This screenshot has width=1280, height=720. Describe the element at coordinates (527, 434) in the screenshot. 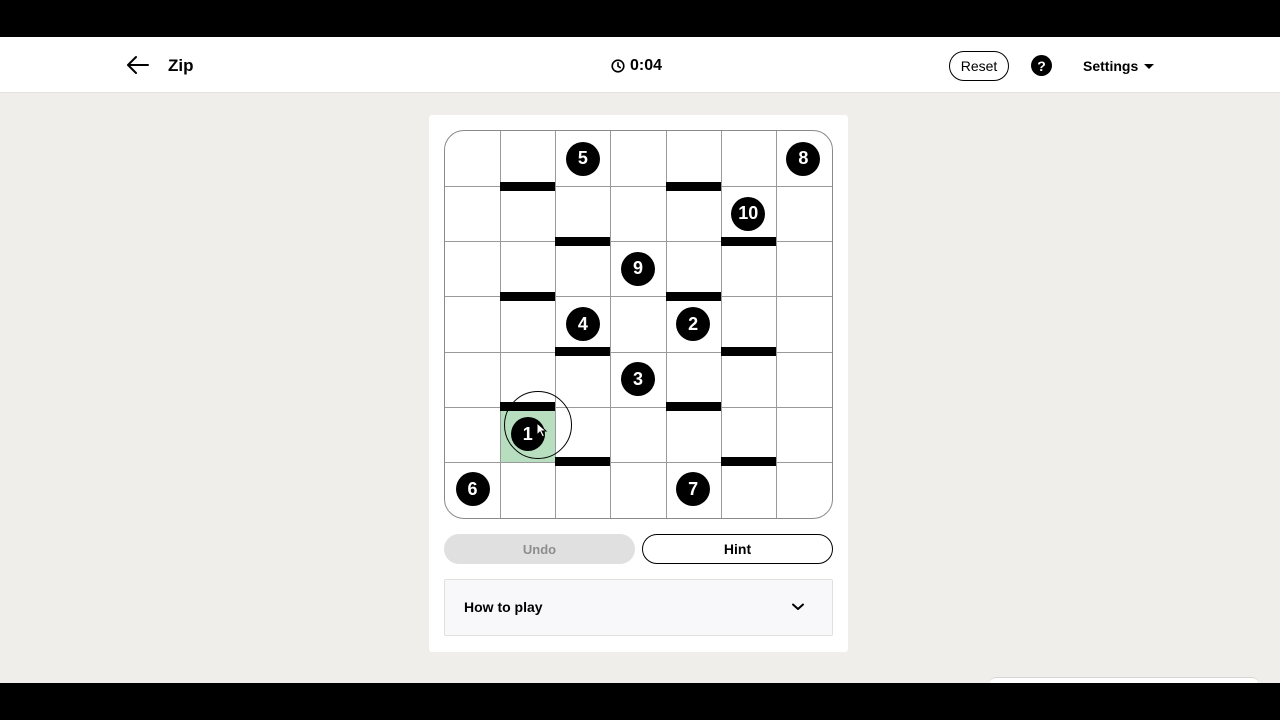

I see `number-badge-1: 1` at that location.